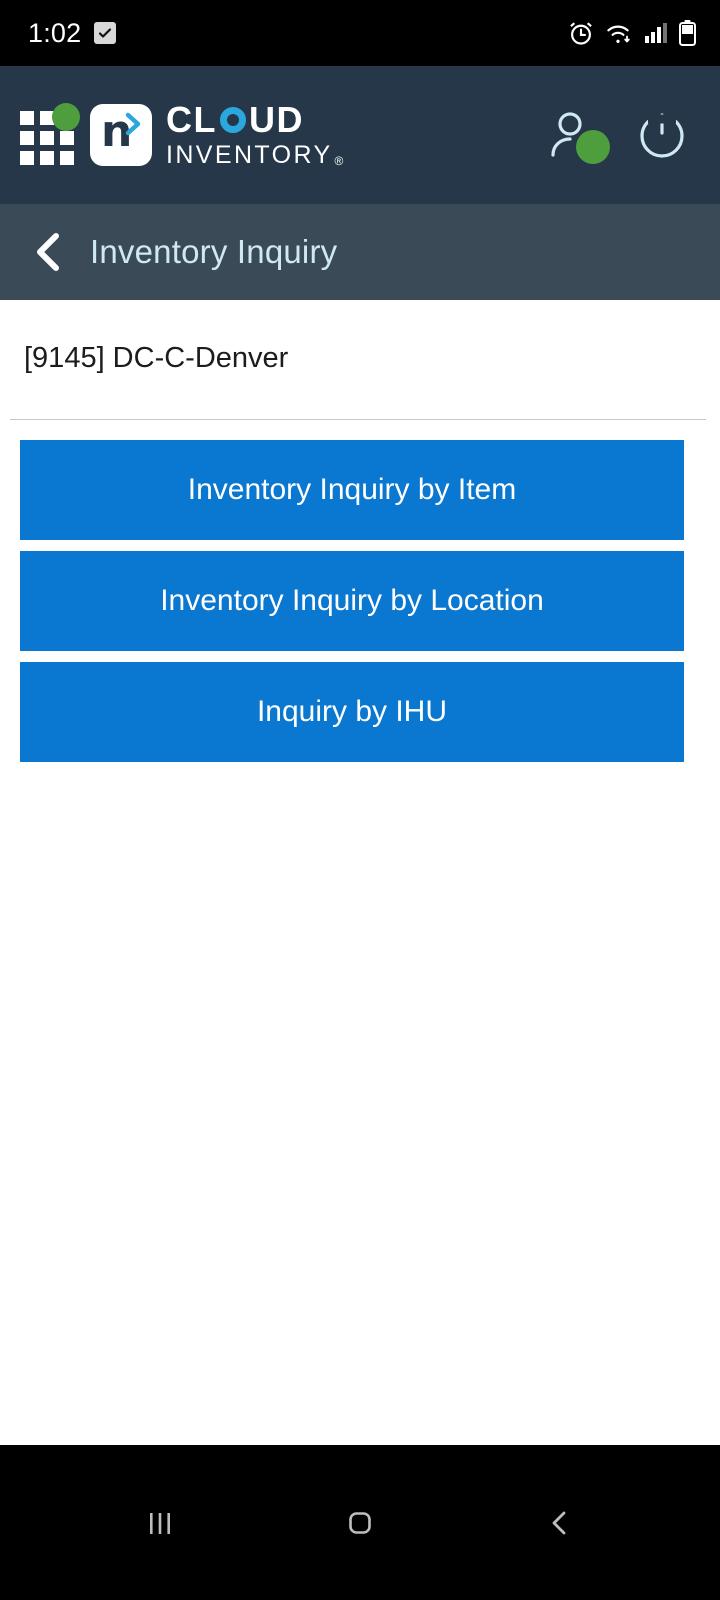 Image resolution: width=720 pixels, height=1600 pixels. Describe the element at coordinates (656, 33) in the screenshot. I see `signal-icon` at that location.